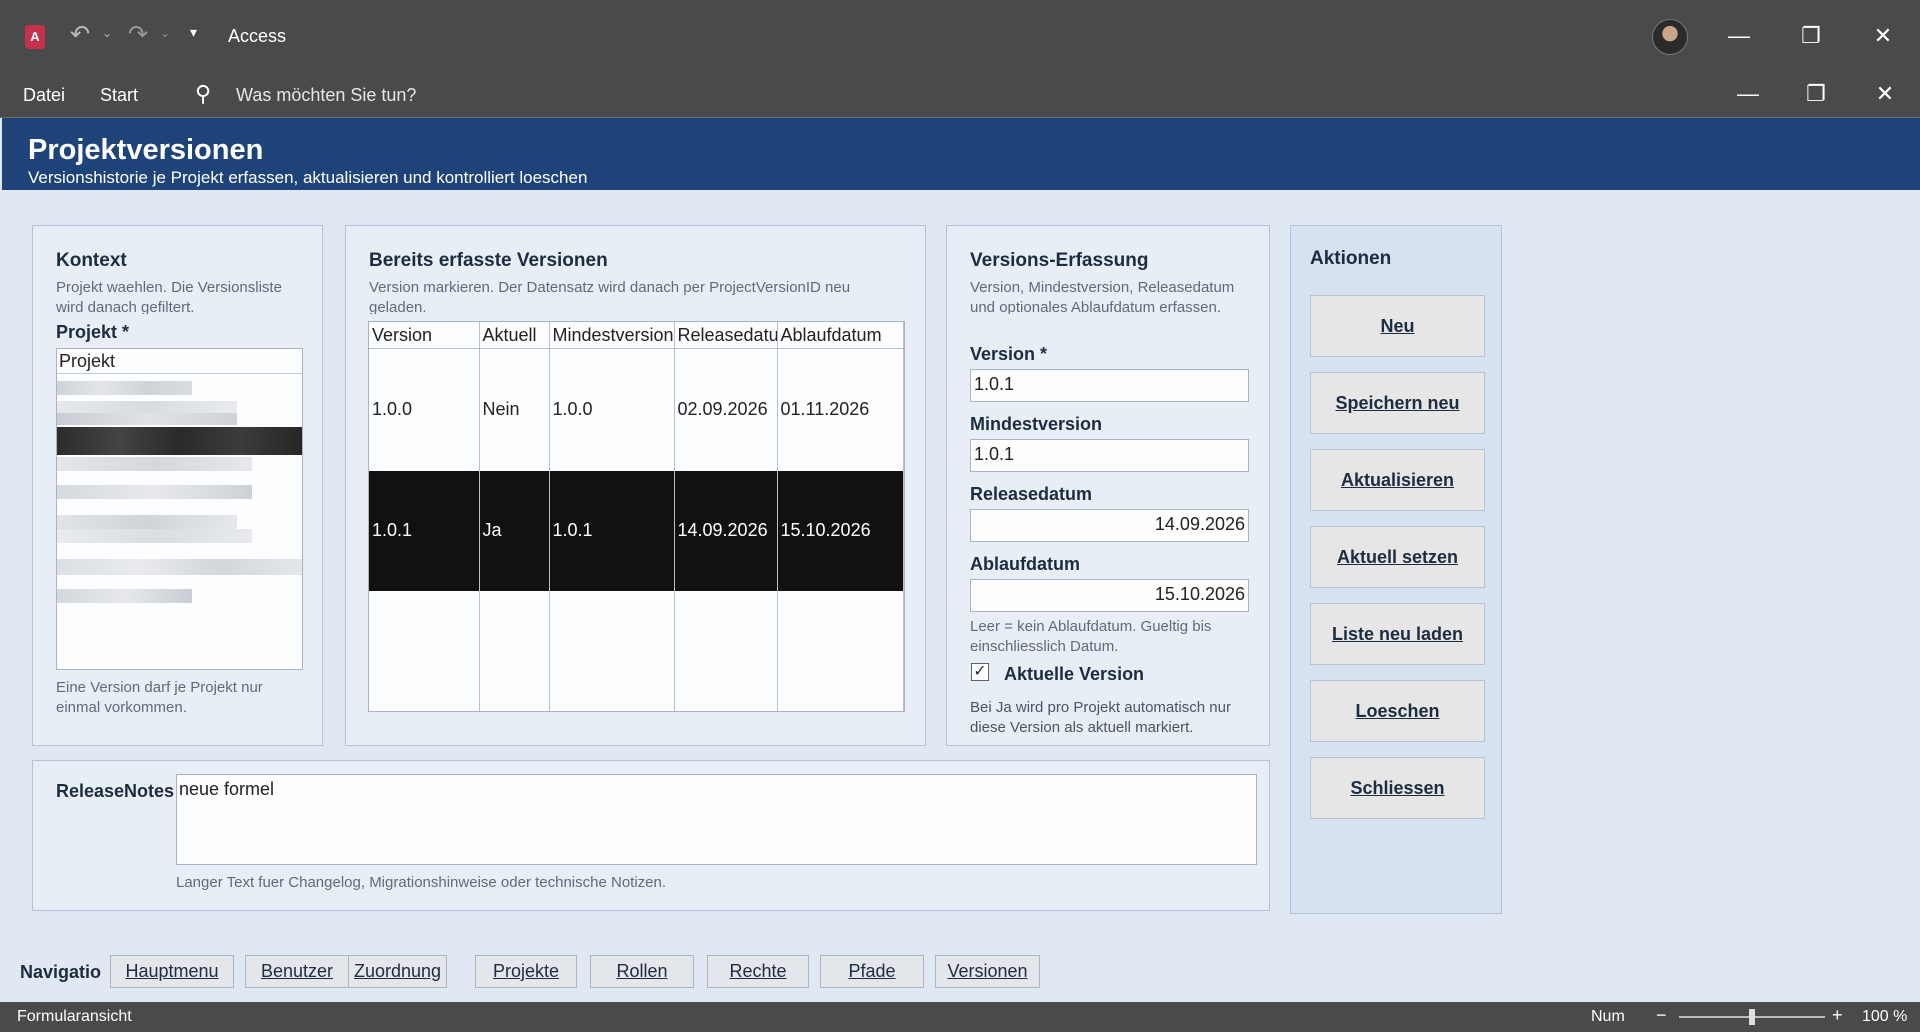 The height and width of the screenshot is (1032, 1920). I want to click on current-version-label: Aktuelle Version, so click(1074, 674).